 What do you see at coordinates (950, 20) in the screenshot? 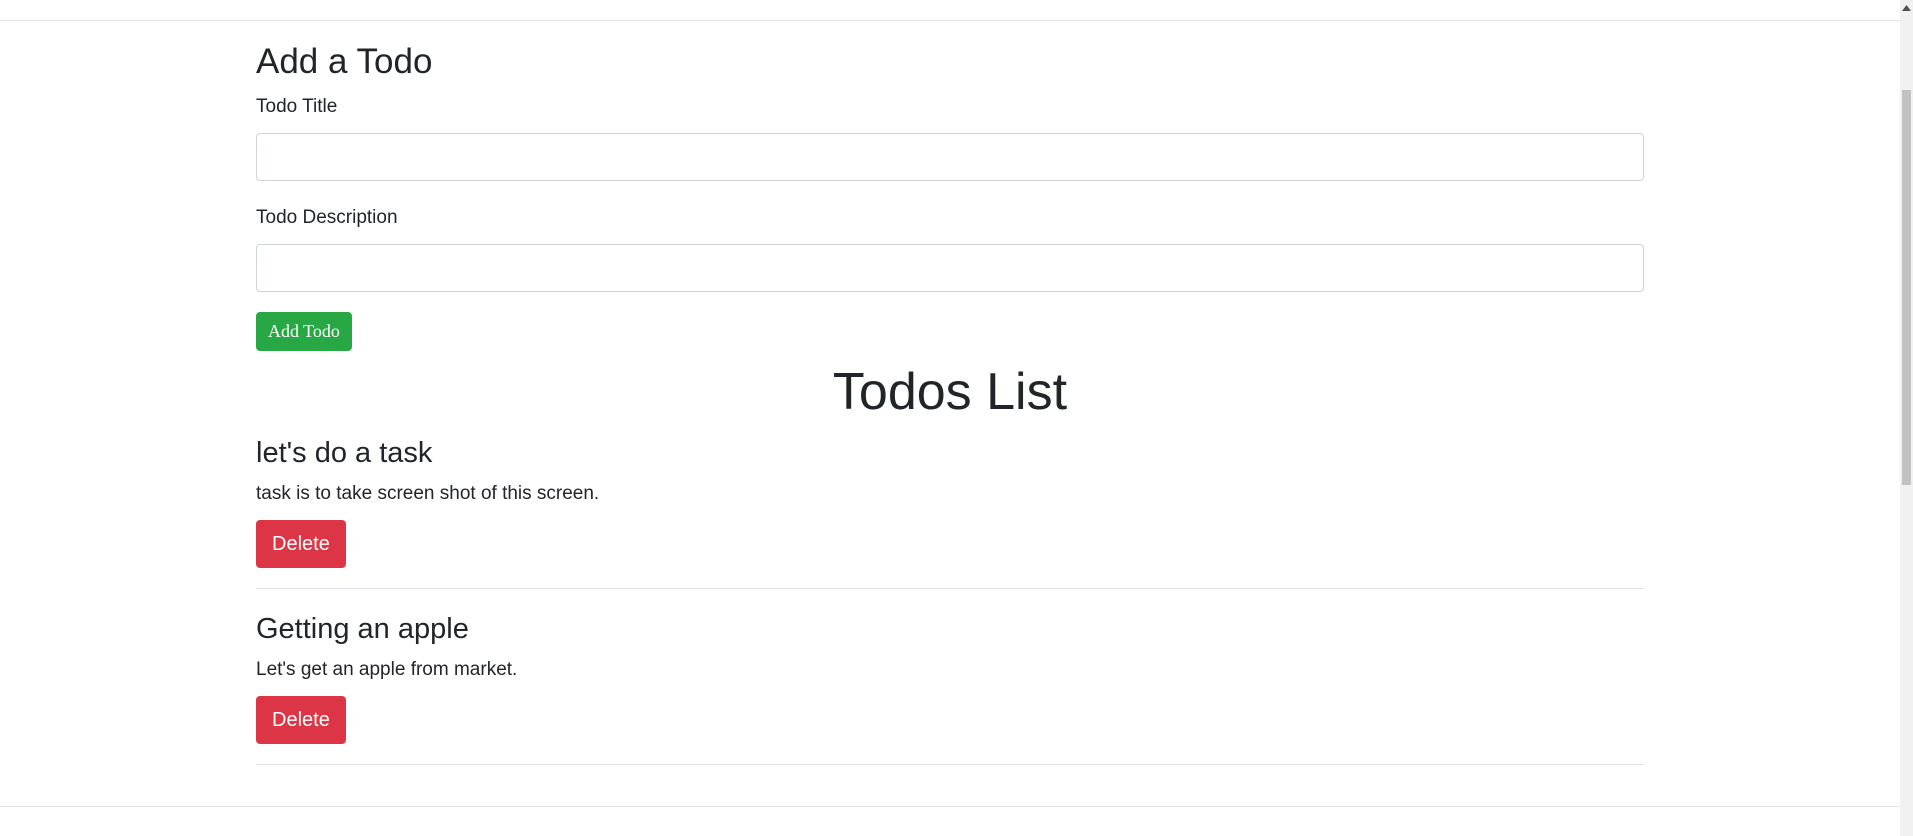
I see `top-divider` at bounding box center [950, 20].